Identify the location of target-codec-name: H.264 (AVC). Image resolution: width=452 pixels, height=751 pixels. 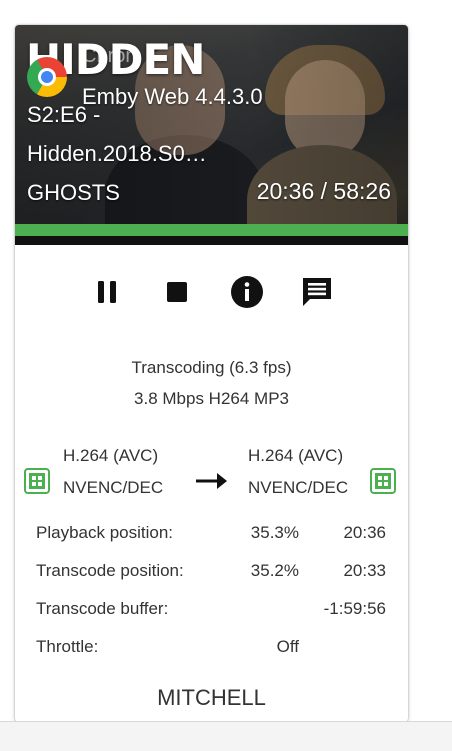
(296, 455).